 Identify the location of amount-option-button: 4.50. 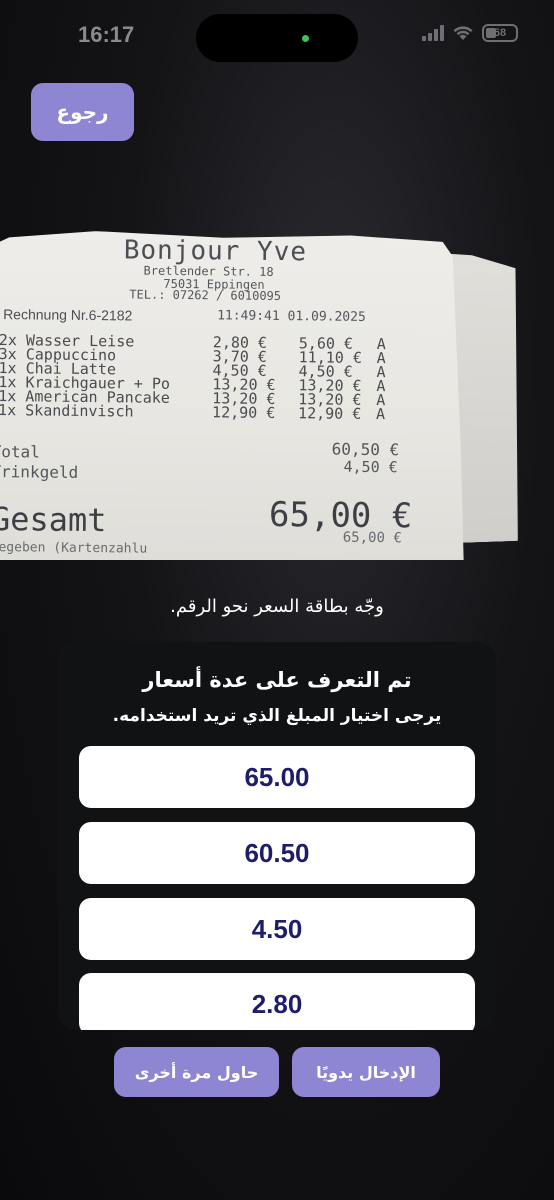
(277, 929).